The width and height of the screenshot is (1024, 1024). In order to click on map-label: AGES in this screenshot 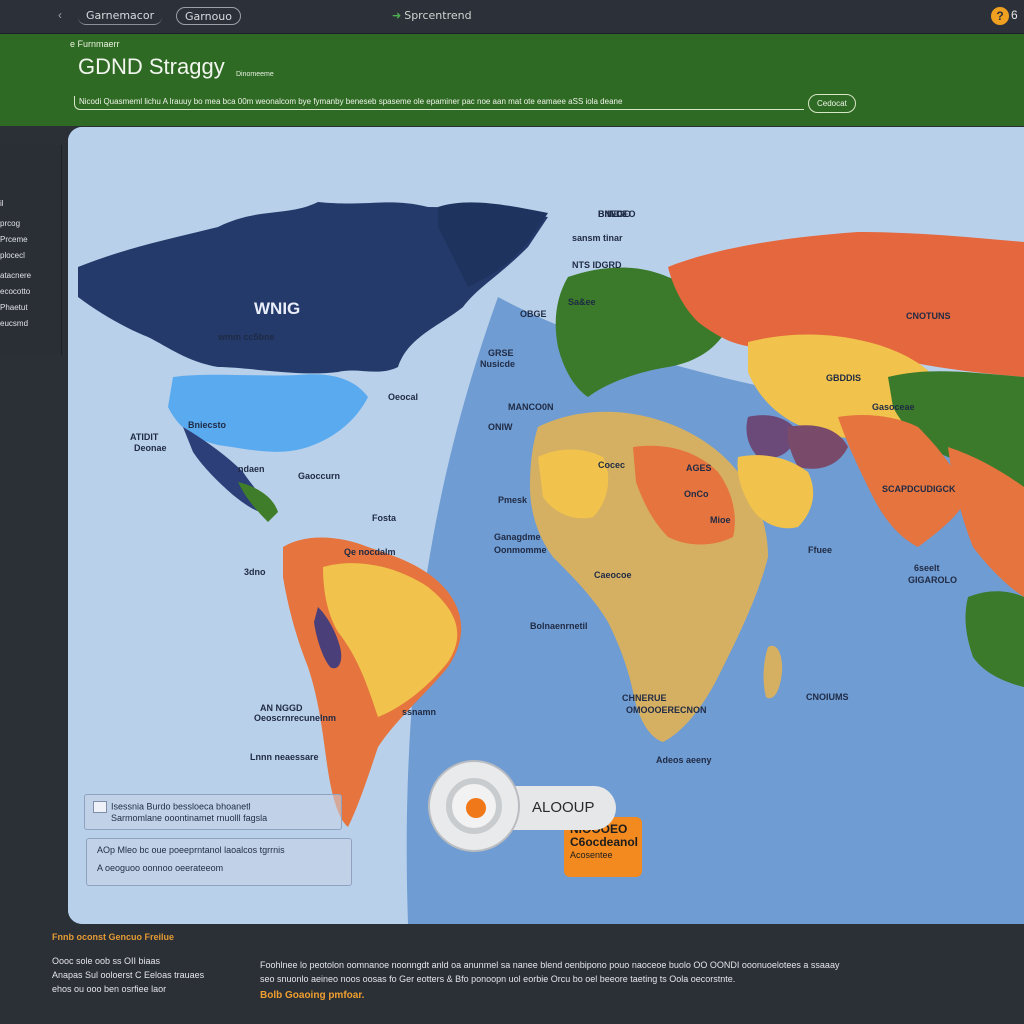, I will do `click(699, 468)`.